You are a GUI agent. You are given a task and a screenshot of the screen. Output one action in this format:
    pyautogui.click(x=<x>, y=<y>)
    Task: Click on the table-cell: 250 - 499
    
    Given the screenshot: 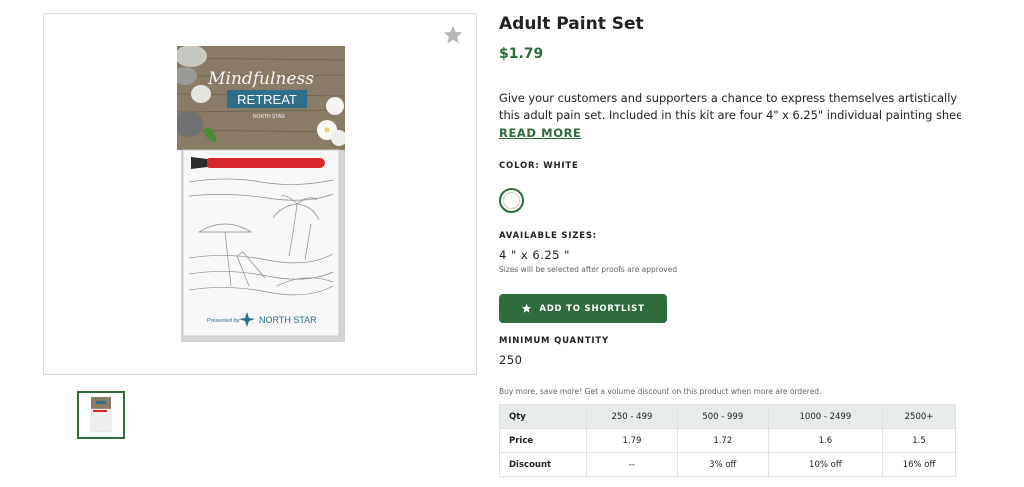 What is the action you would take?
    pyautogui.click(x=632, y=416)
    